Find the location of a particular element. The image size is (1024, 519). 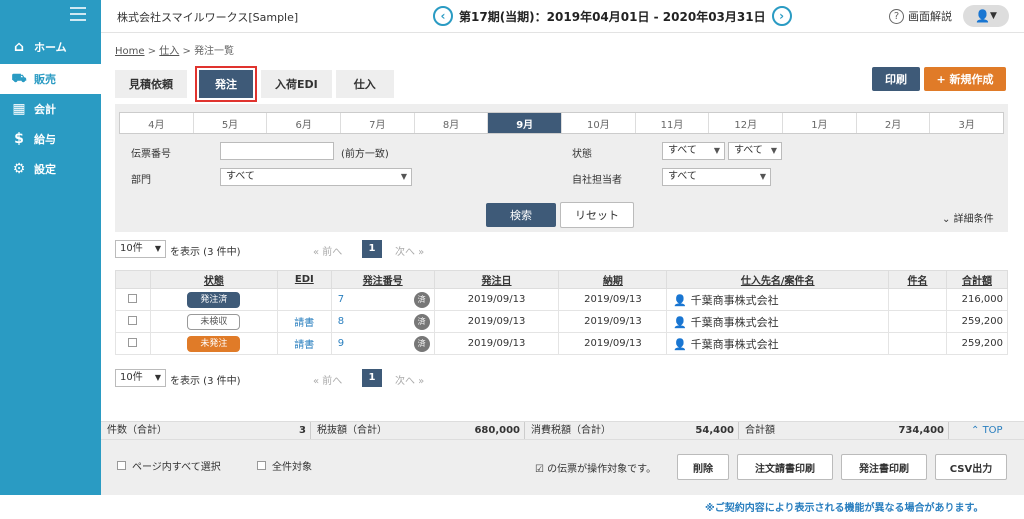

column-header-order-date: 発注日 is located at coordinates (496, 279).